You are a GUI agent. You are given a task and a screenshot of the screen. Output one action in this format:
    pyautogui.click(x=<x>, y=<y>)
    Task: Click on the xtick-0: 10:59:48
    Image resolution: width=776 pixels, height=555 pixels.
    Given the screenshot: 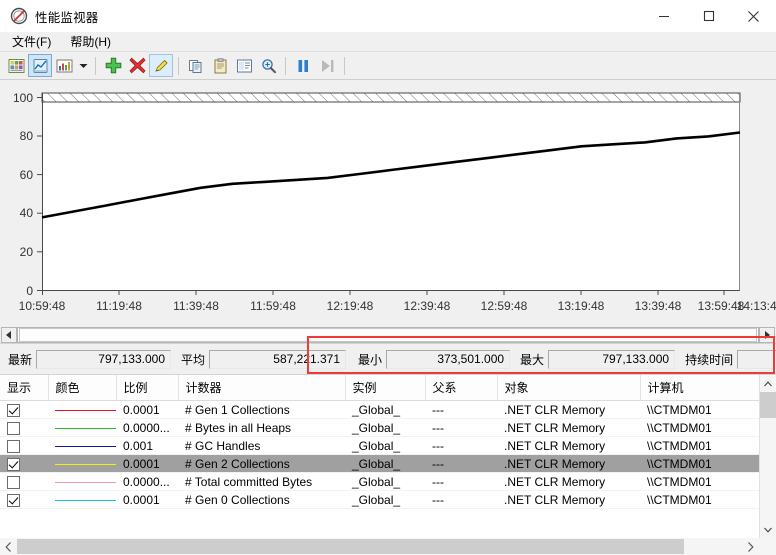 What is the action you would take?
    pyautogui.click(x=42, y=306)
    